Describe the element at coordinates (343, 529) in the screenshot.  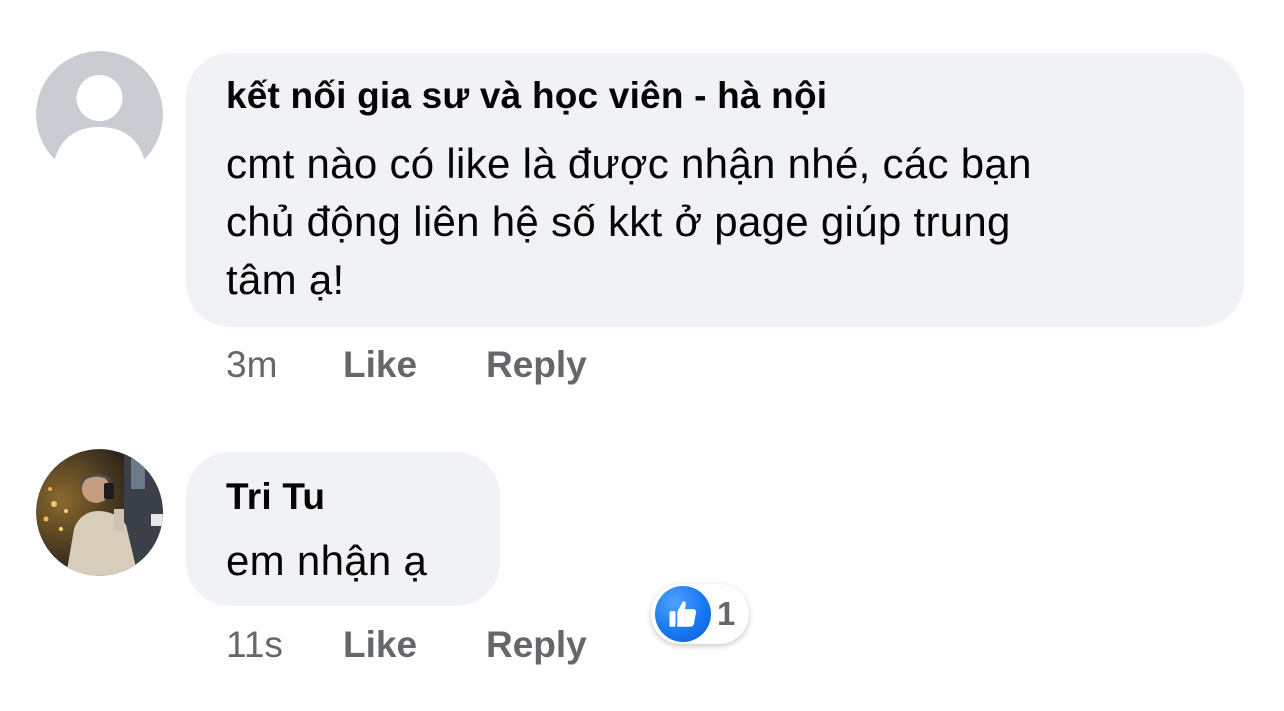
I see `comment-bubble: Tri Tu em nhận ạ` at that location.